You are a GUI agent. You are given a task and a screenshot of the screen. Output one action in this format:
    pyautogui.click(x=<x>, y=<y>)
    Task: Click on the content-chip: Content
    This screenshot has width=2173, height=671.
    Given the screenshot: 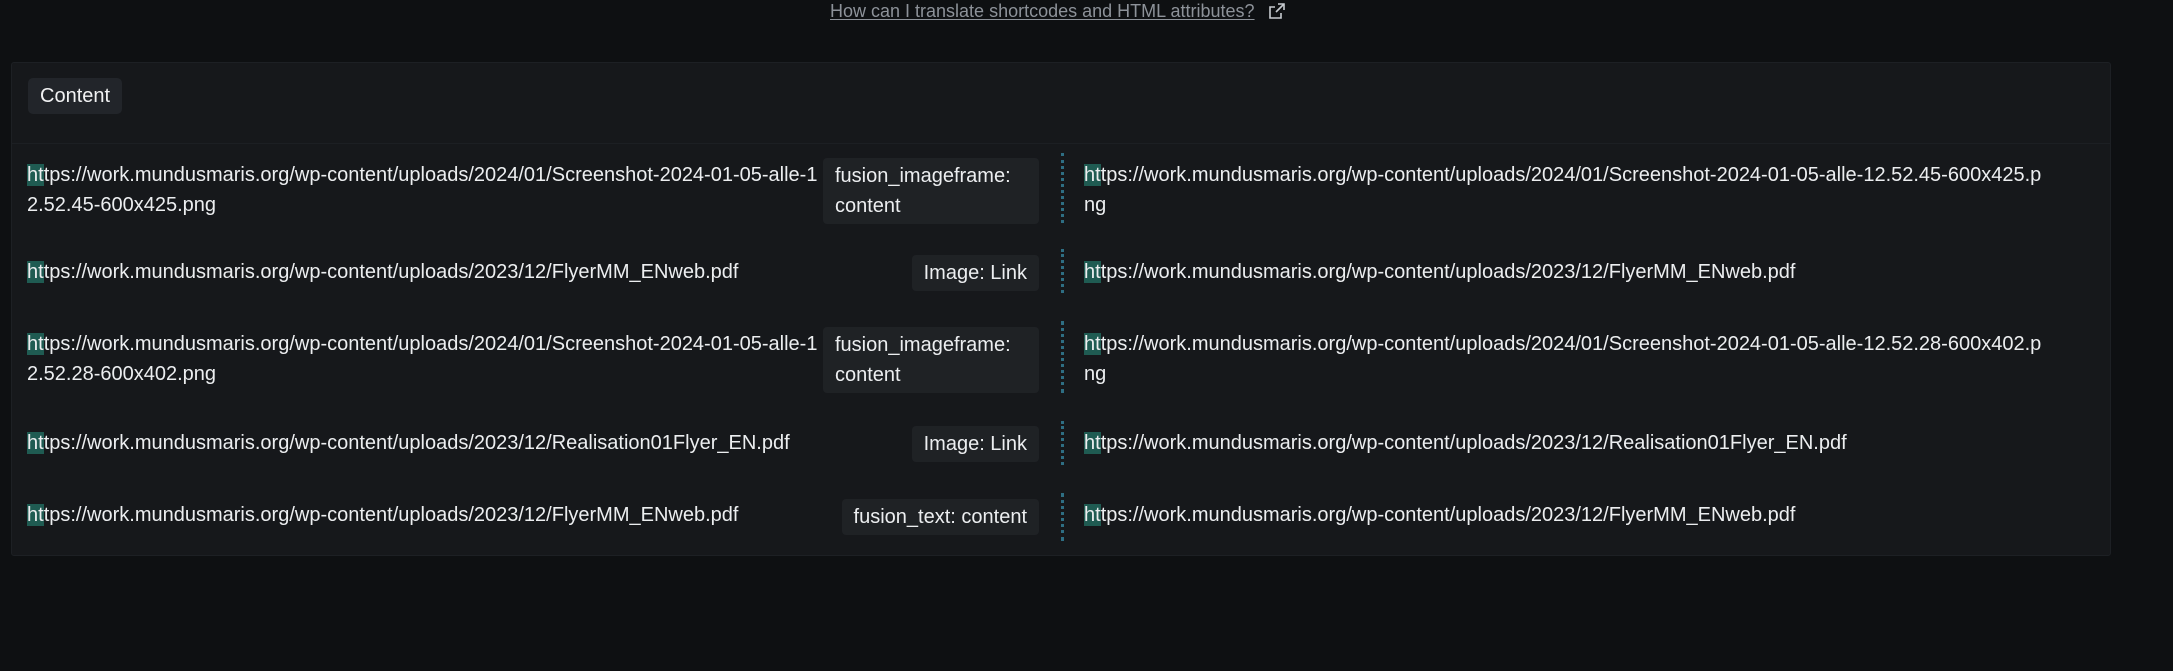 What is the action you would take?
    pyautogui.click(x=75, y=96)
    